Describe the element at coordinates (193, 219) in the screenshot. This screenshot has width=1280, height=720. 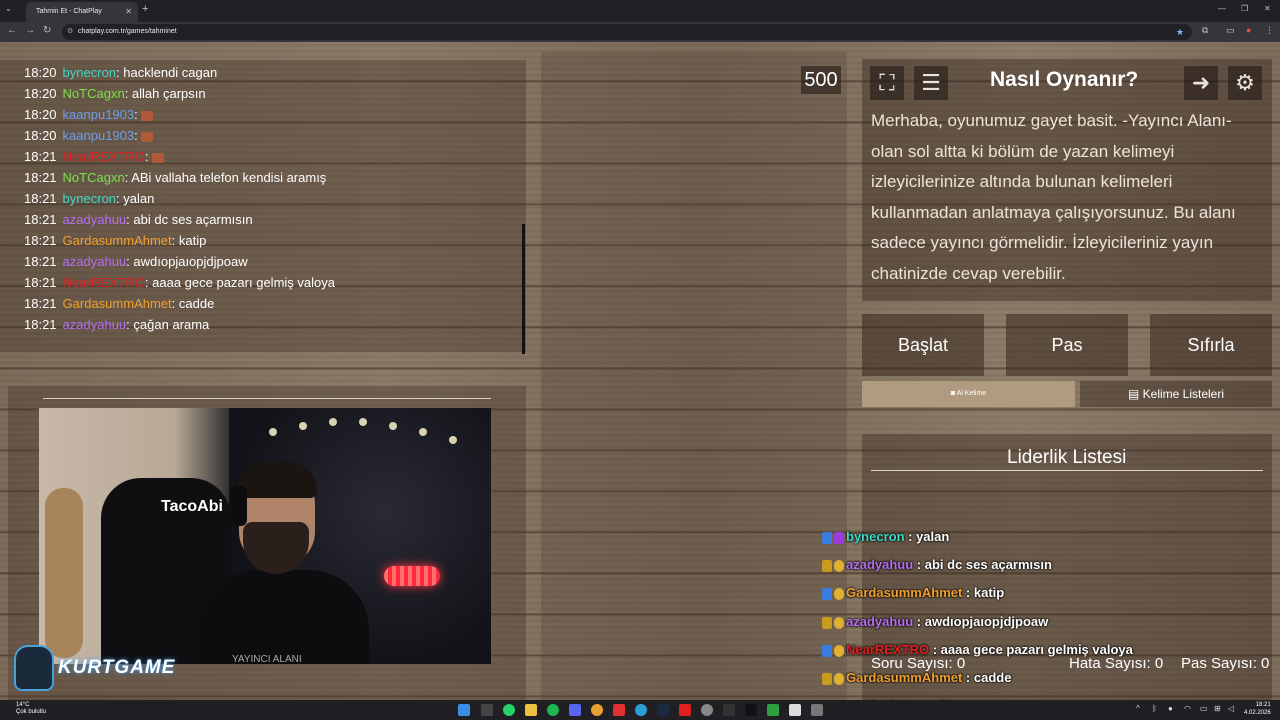
I see `chat-text: abi dc ses açarmısın` at that location.